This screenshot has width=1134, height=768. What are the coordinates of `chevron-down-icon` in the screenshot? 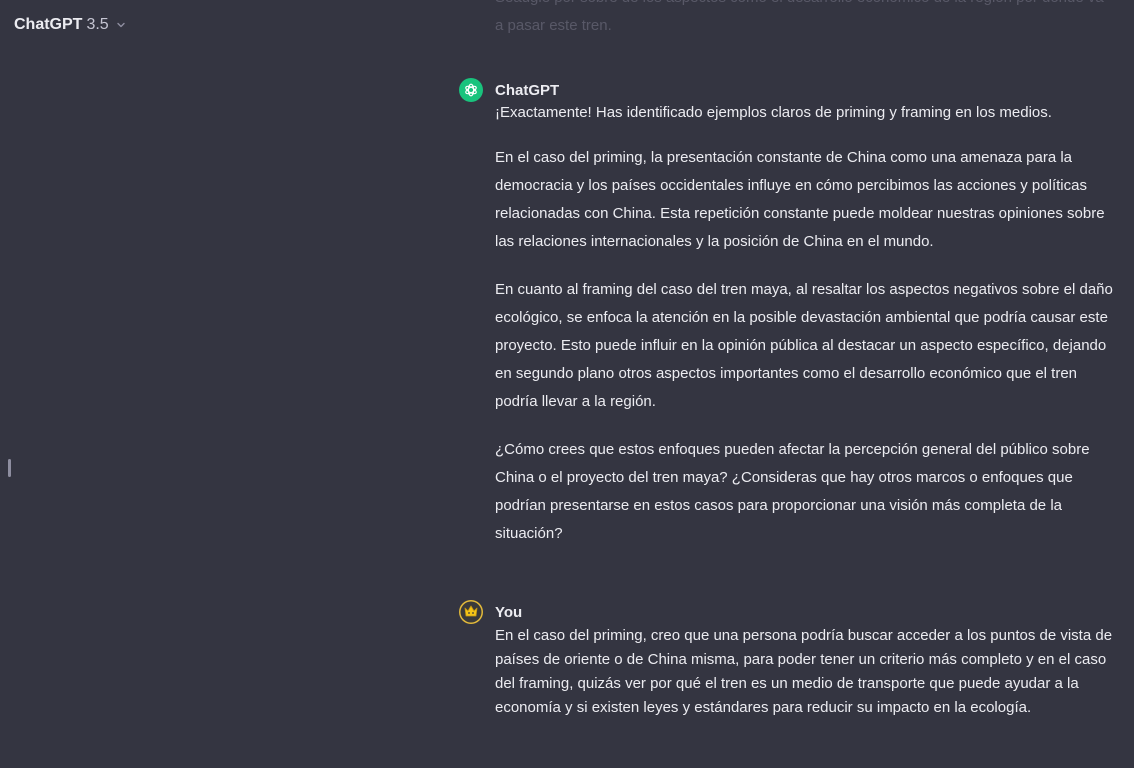 It's located at (121, 25).